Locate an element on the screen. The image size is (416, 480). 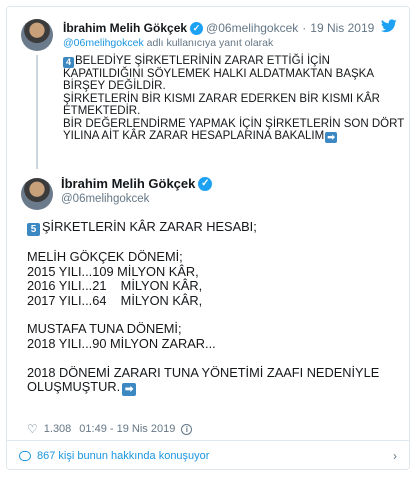
main-text-line-3: 2015 YILI...109 MİLYON KÂR, is located at coordinates (113, 271).